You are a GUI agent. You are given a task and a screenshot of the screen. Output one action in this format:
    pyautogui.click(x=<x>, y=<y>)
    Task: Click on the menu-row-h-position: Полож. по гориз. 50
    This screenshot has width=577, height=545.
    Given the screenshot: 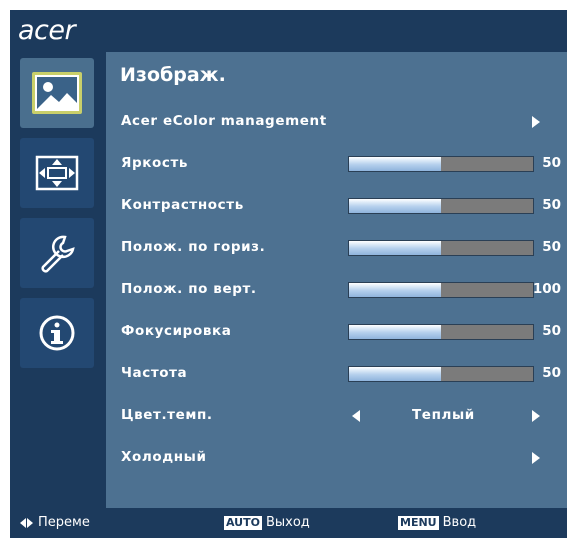 What is the action you would take?
    pyautogui.click(x=336, y=248)
    